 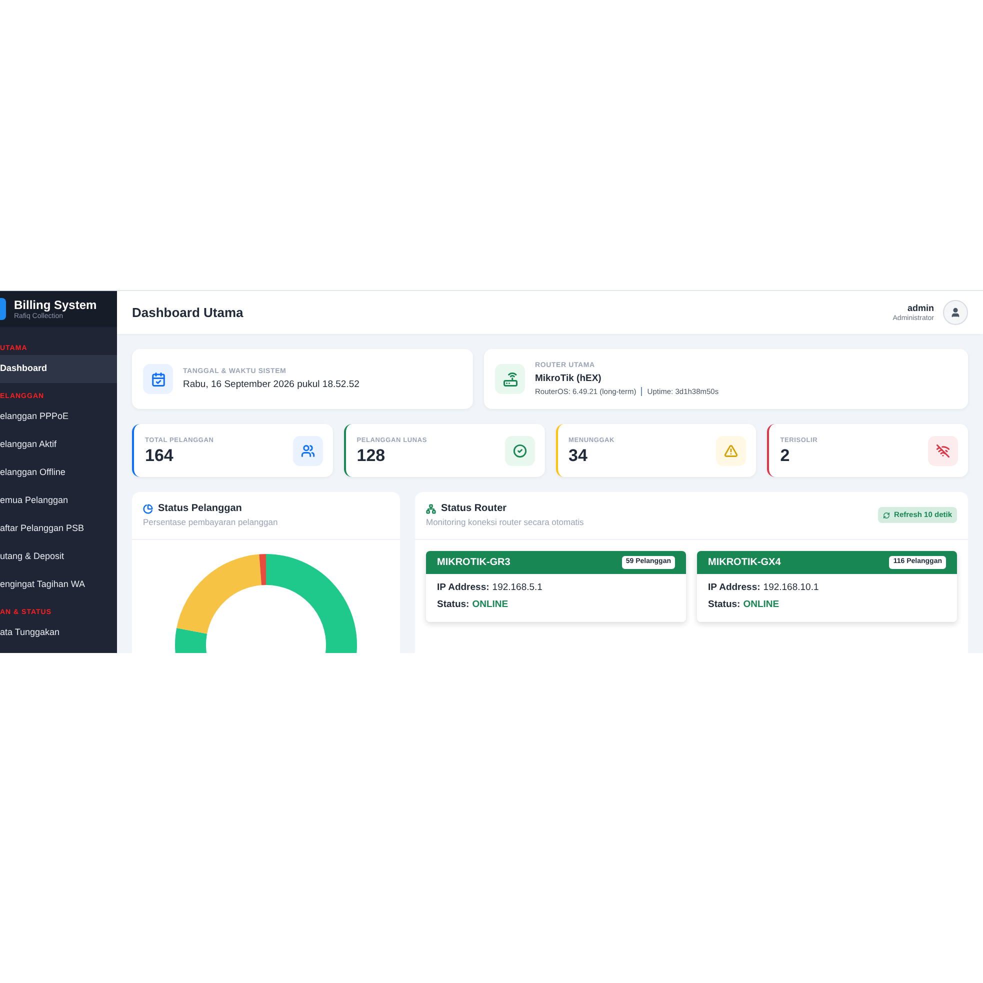 I want to click on router-name: MIKROTIK-GR3, so click(x=473, y=563).